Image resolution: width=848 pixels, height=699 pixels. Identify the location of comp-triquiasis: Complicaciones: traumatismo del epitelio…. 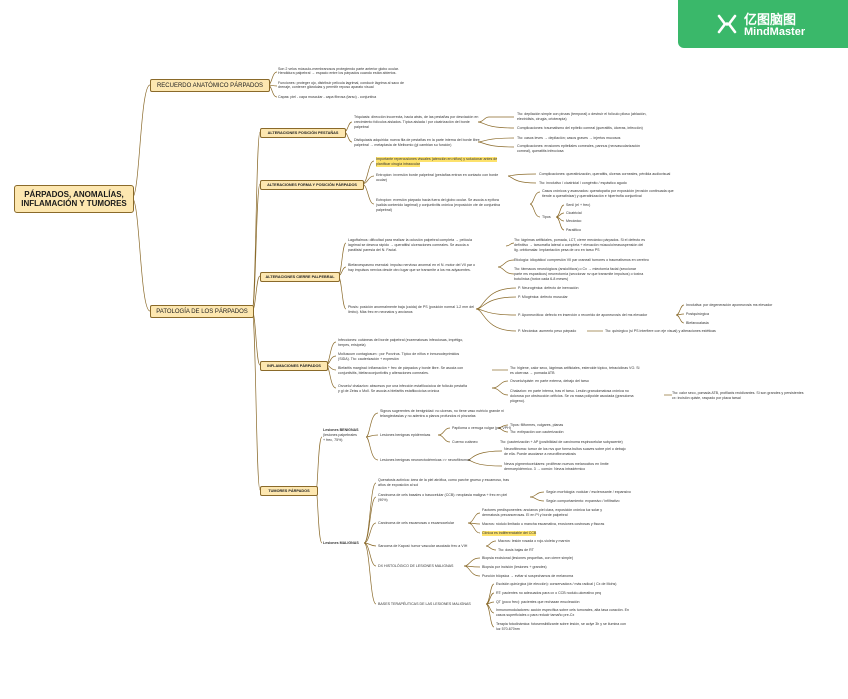
(580, 128).